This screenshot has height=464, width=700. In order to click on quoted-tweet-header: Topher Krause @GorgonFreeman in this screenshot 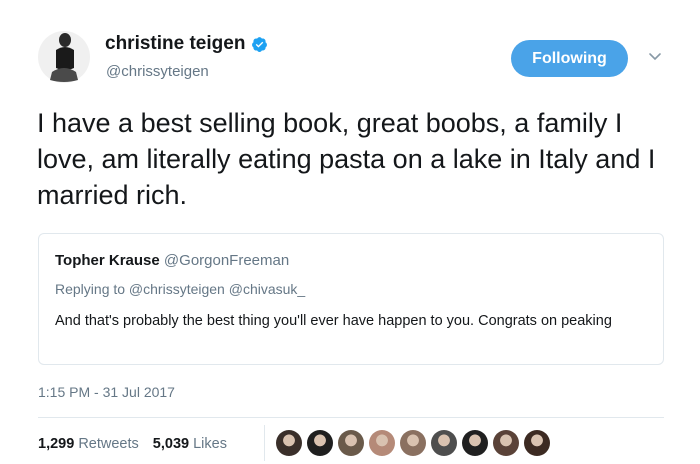, I will do `click(172, 260)`.